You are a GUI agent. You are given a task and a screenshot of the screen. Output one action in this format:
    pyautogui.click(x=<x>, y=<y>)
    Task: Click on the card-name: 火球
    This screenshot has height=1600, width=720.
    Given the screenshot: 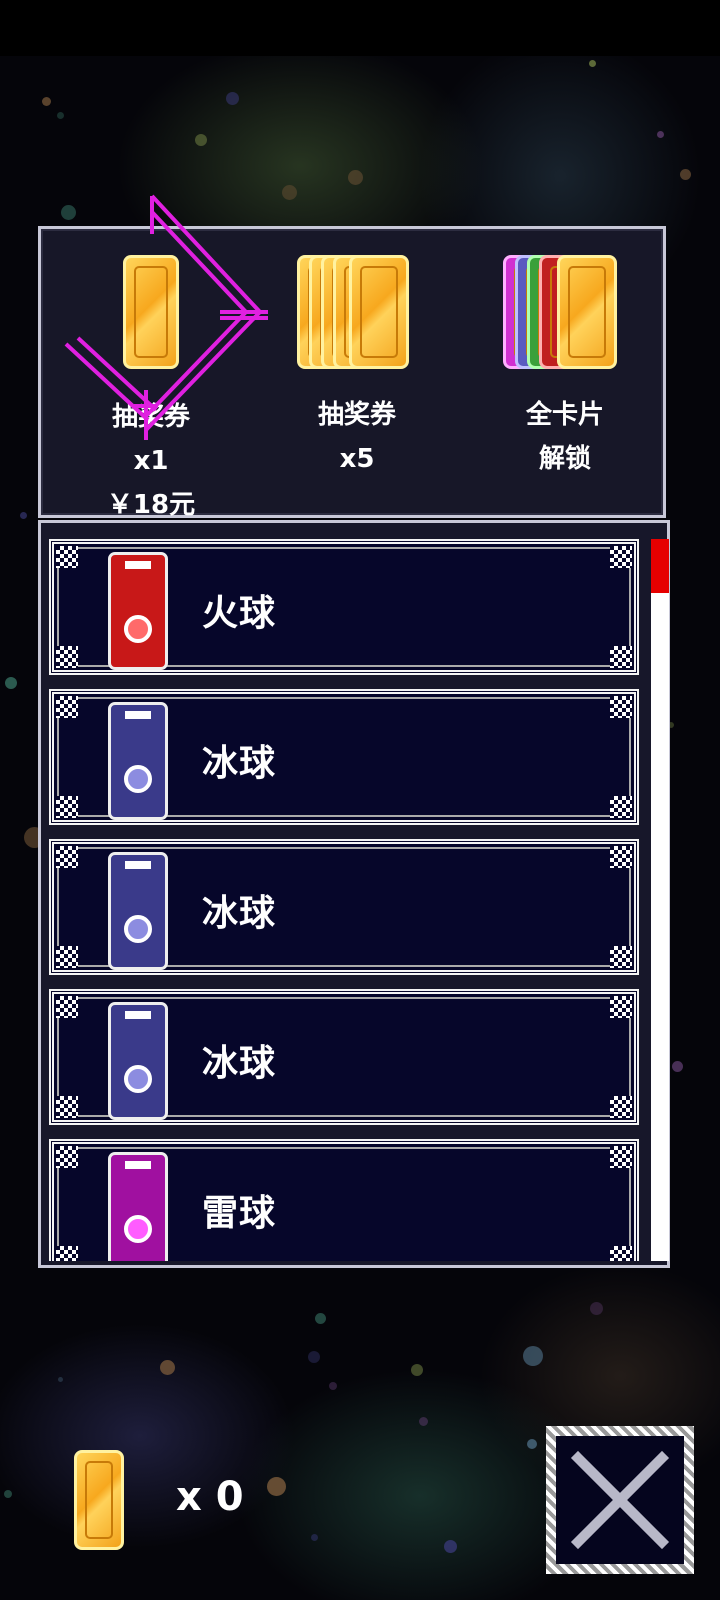 What is the action you would take?
    pyautogui.click(x=239, y=613)
    